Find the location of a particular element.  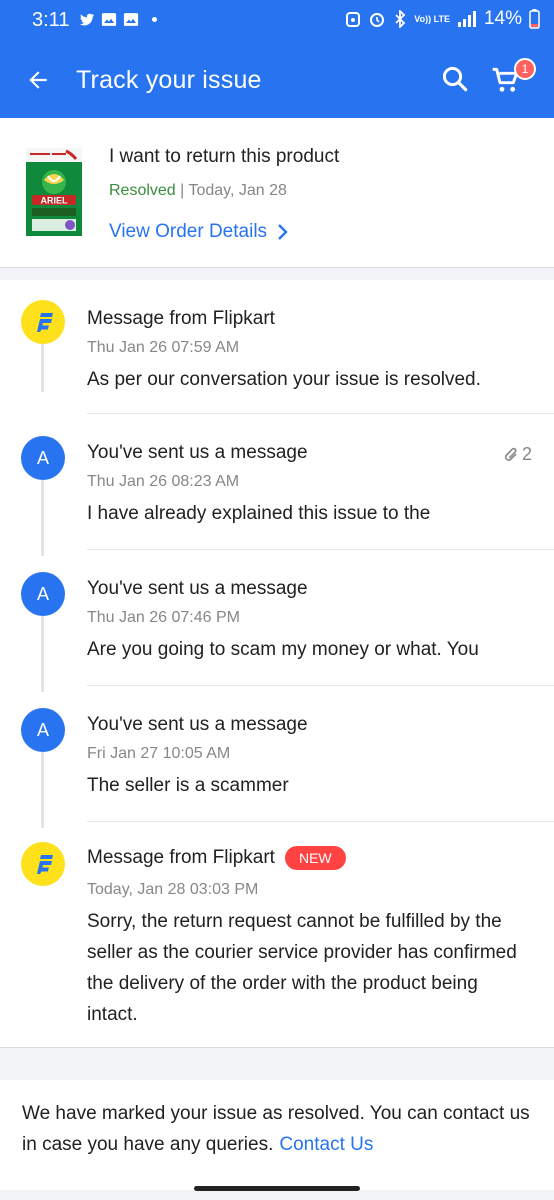

view-order-details-label: View Order Details is located at coordinates (188, 231).